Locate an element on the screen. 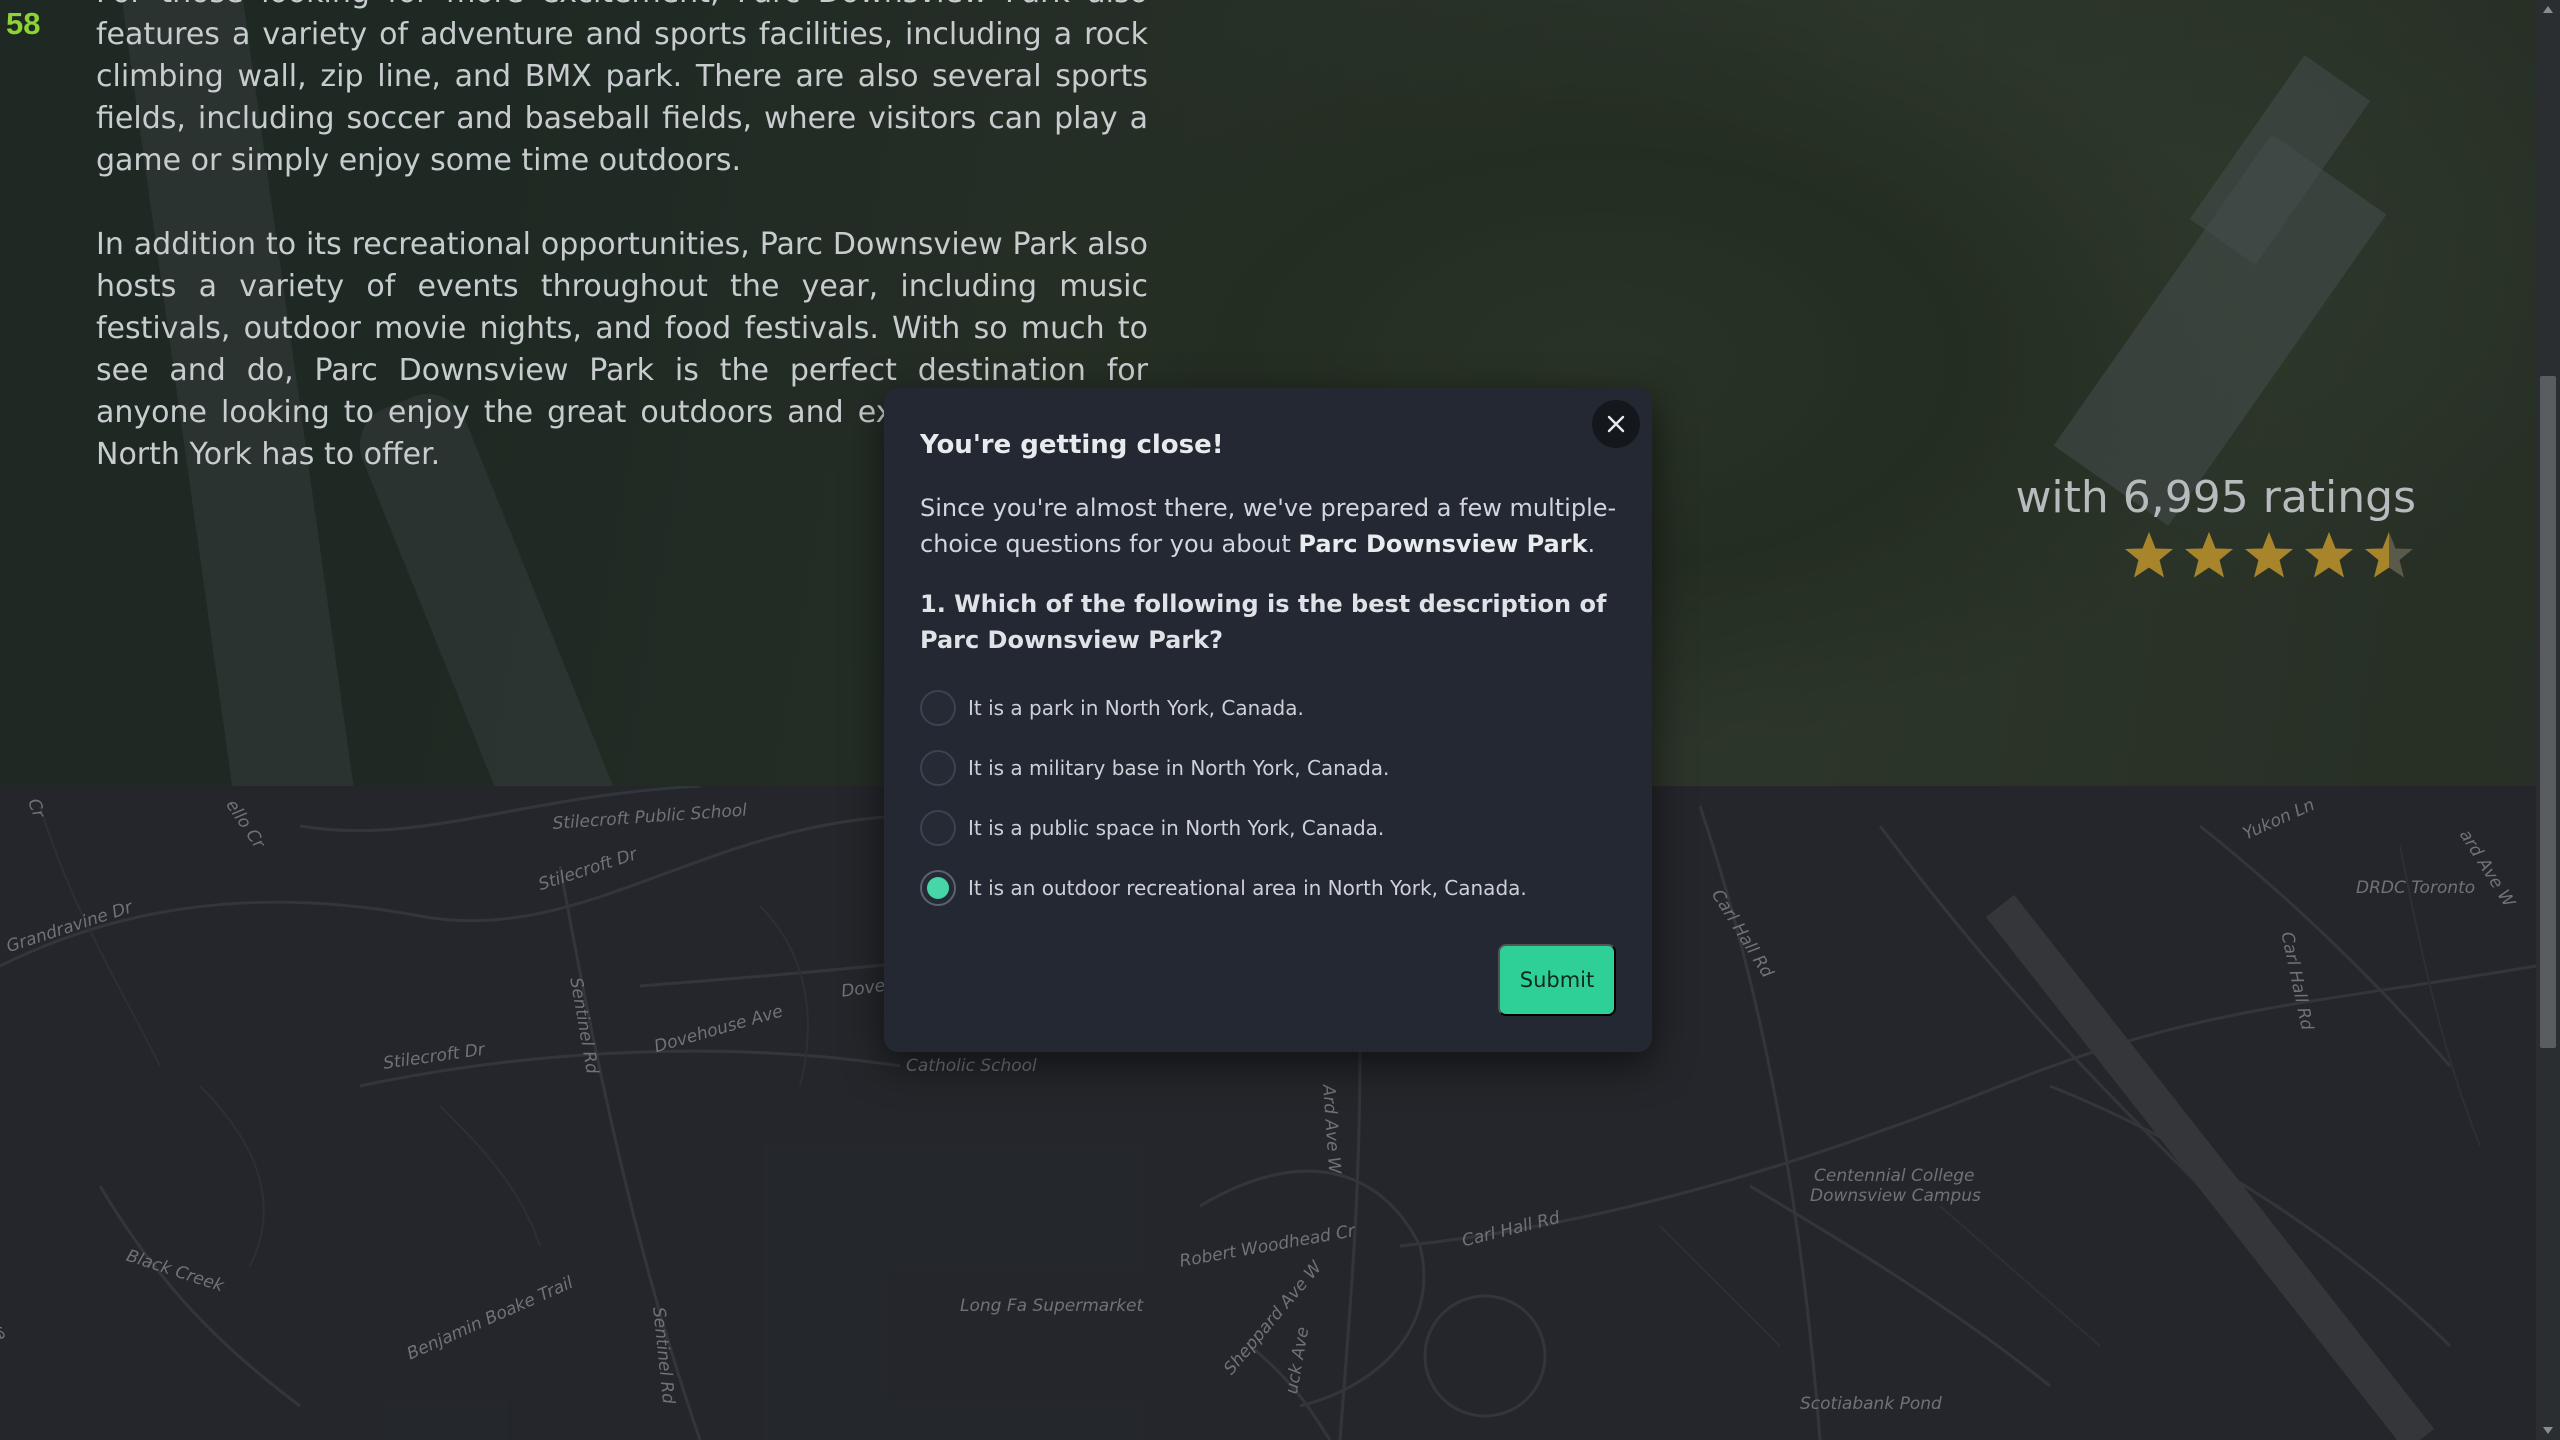 This screenshot has height=1440, width=2560. map-label: Catholic School is located at coordinates (971, 1066).